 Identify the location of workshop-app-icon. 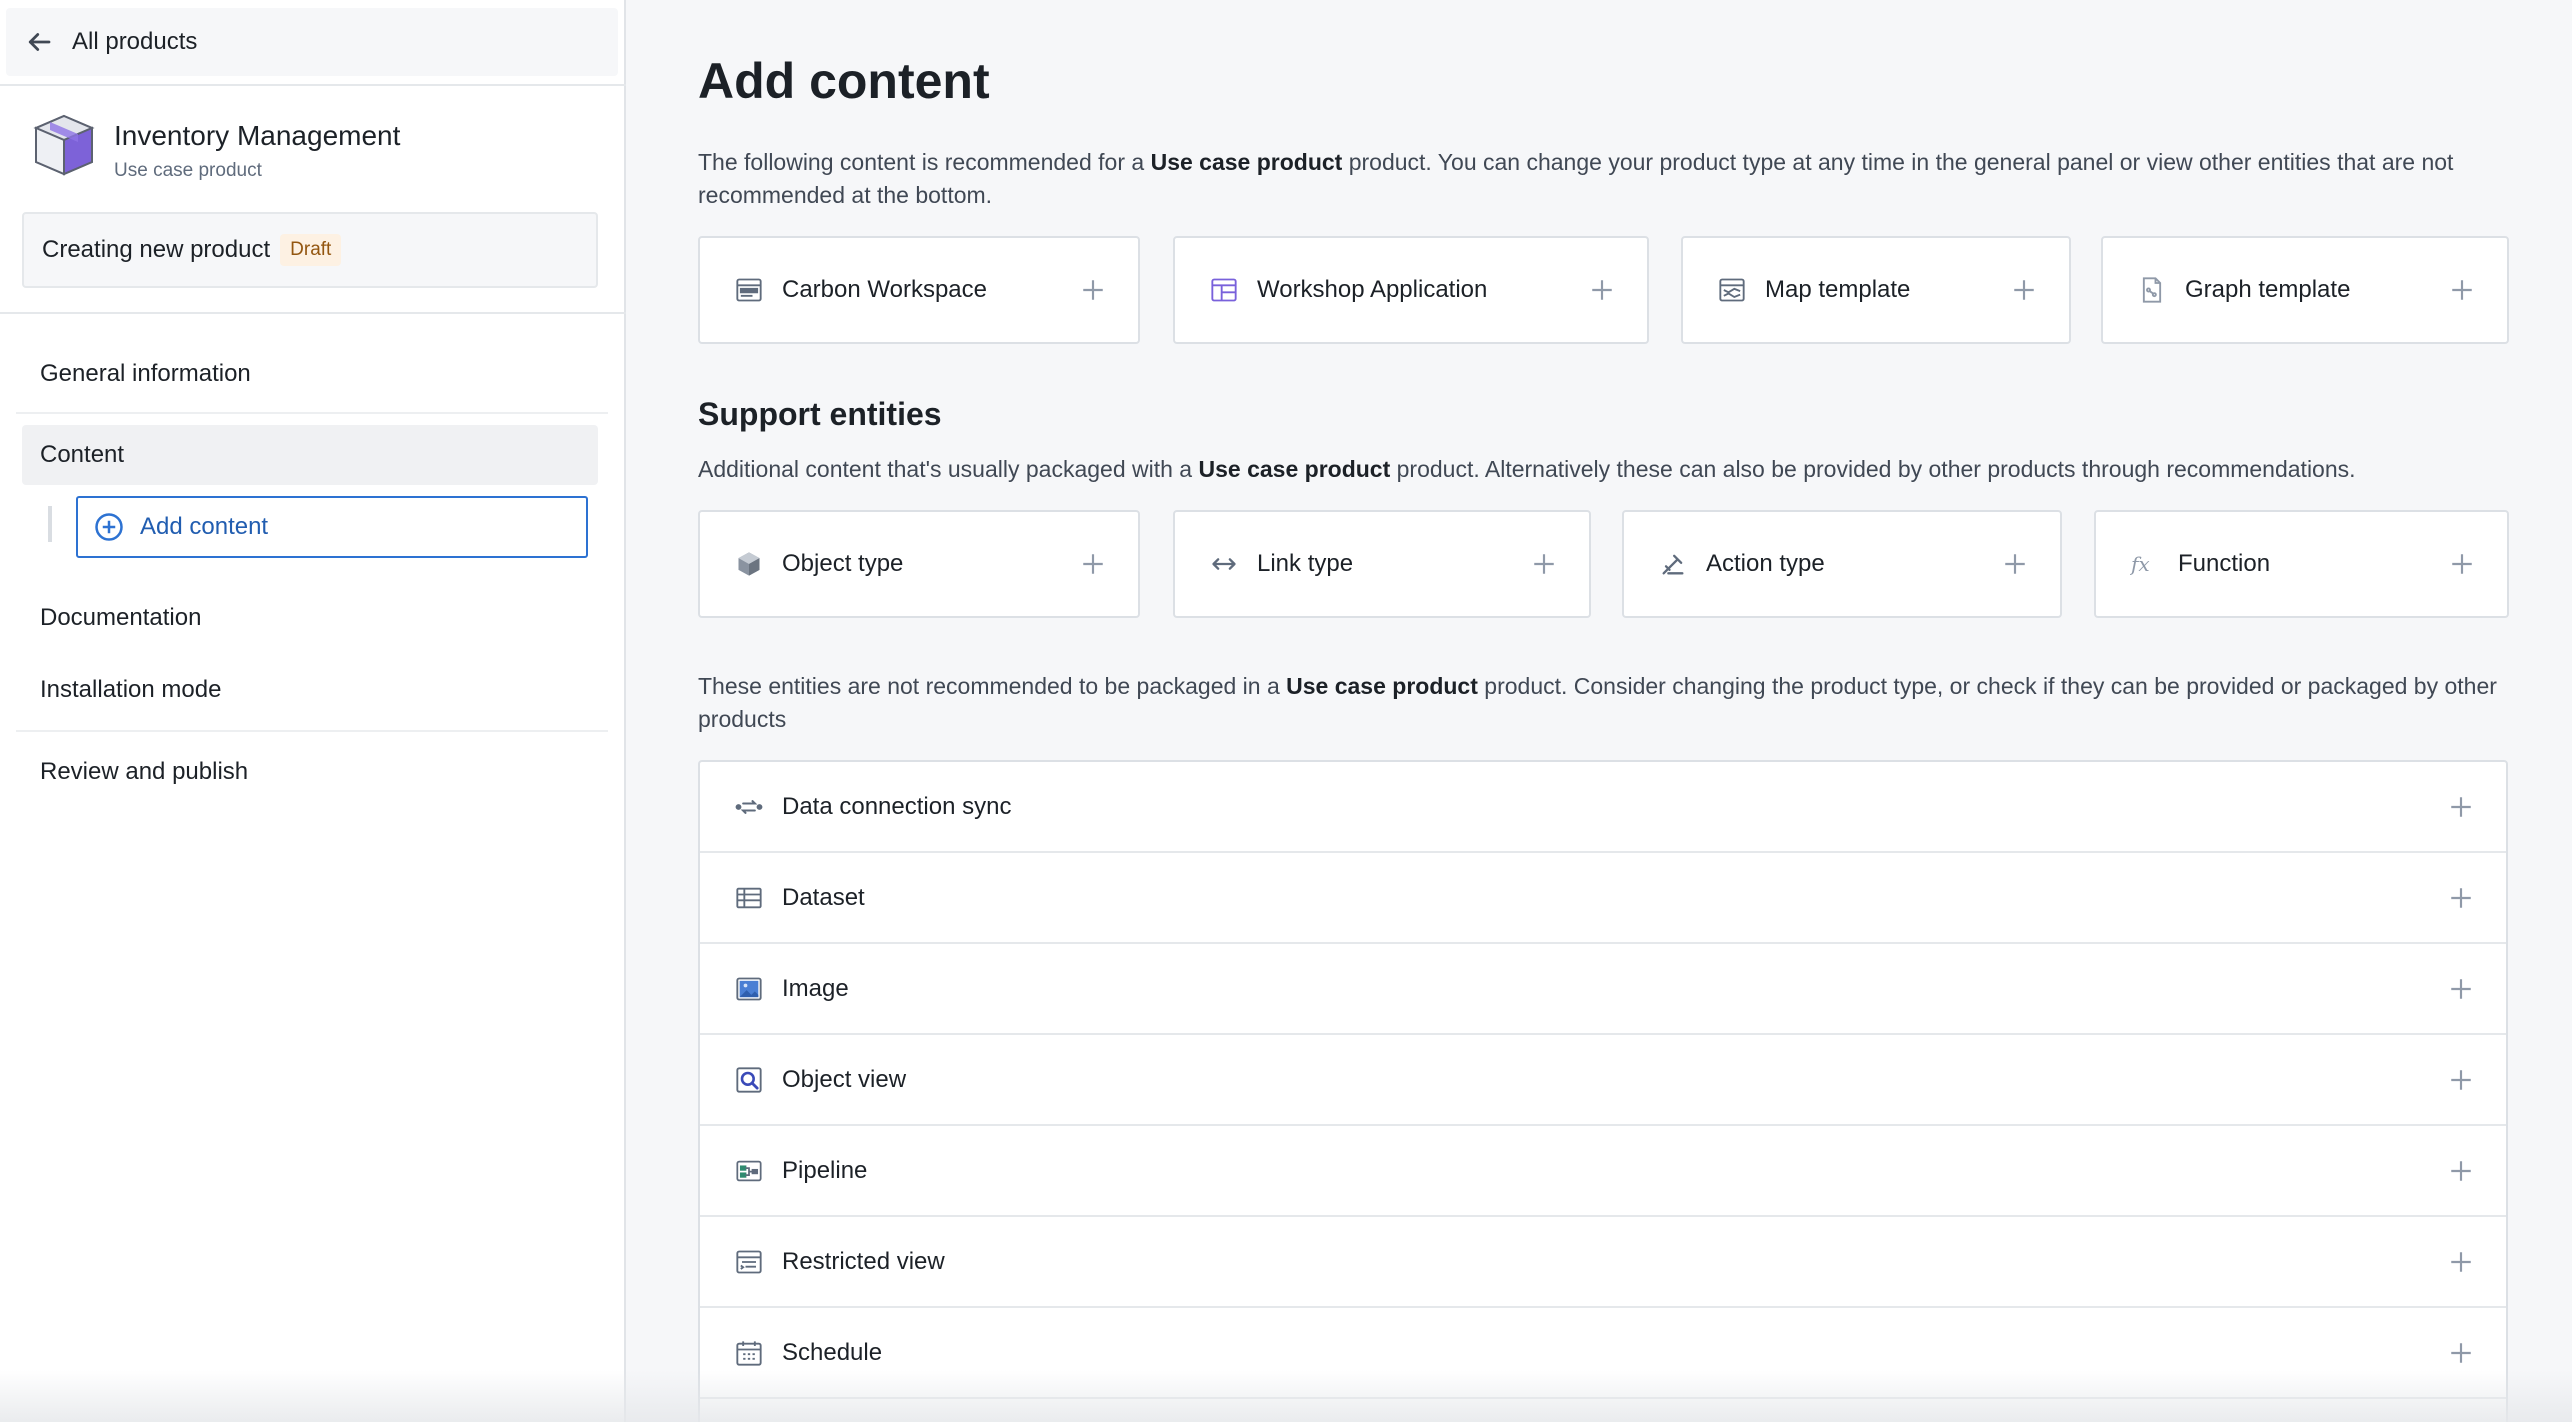
(1224, 290).